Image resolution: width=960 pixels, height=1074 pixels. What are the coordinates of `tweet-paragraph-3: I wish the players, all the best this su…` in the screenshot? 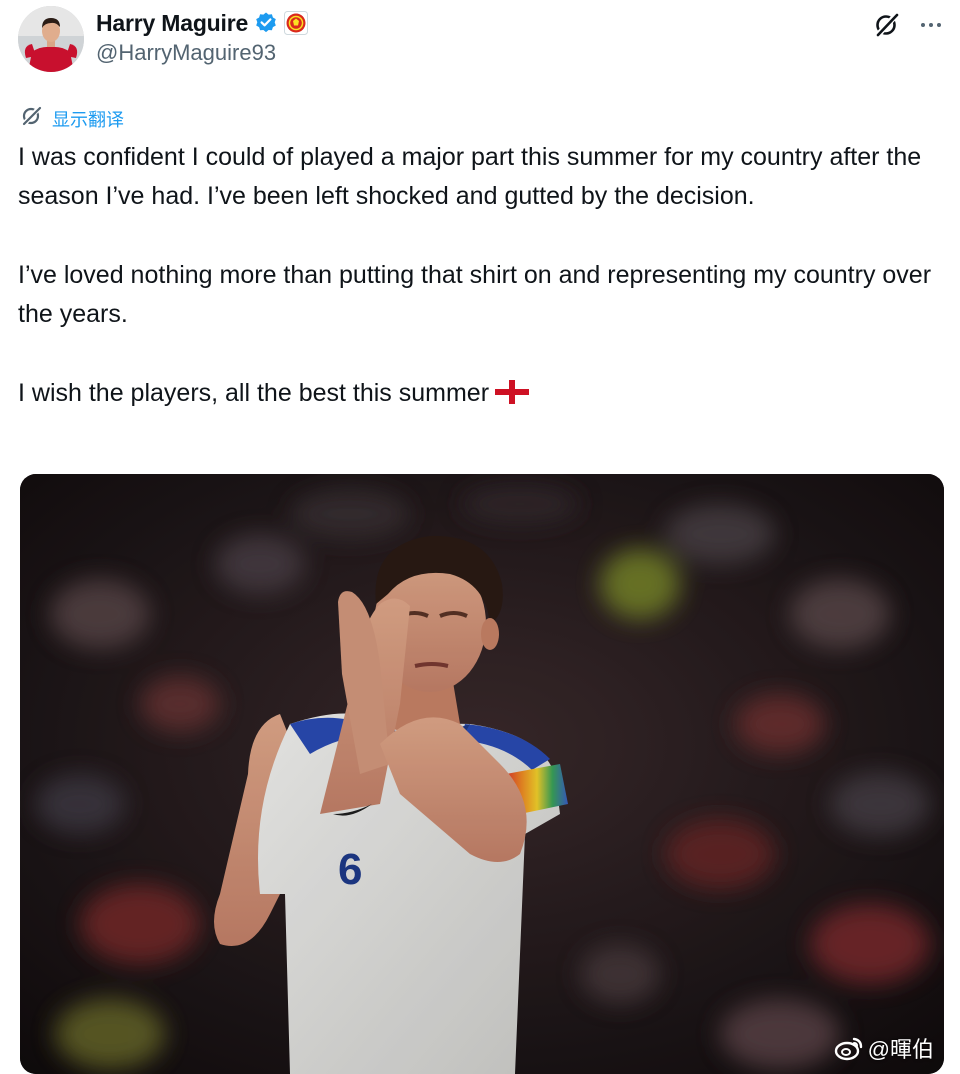 It's located at (478, 393).